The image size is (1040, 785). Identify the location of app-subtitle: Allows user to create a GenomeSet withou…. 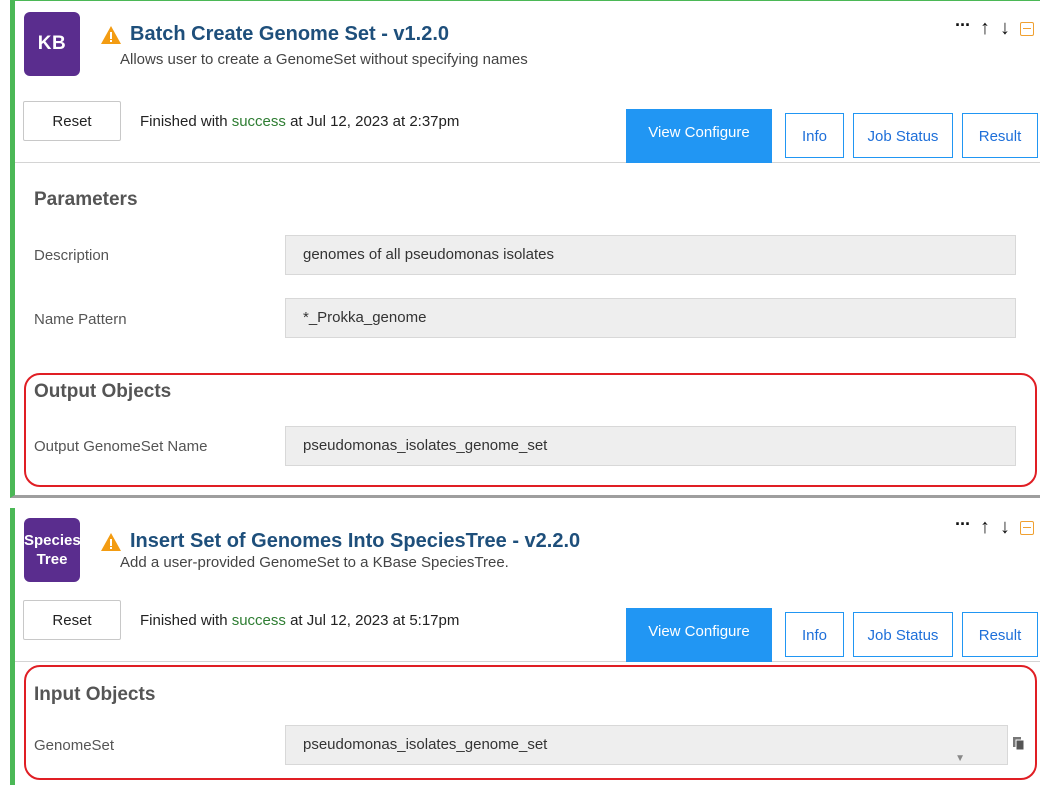
(324, 59).